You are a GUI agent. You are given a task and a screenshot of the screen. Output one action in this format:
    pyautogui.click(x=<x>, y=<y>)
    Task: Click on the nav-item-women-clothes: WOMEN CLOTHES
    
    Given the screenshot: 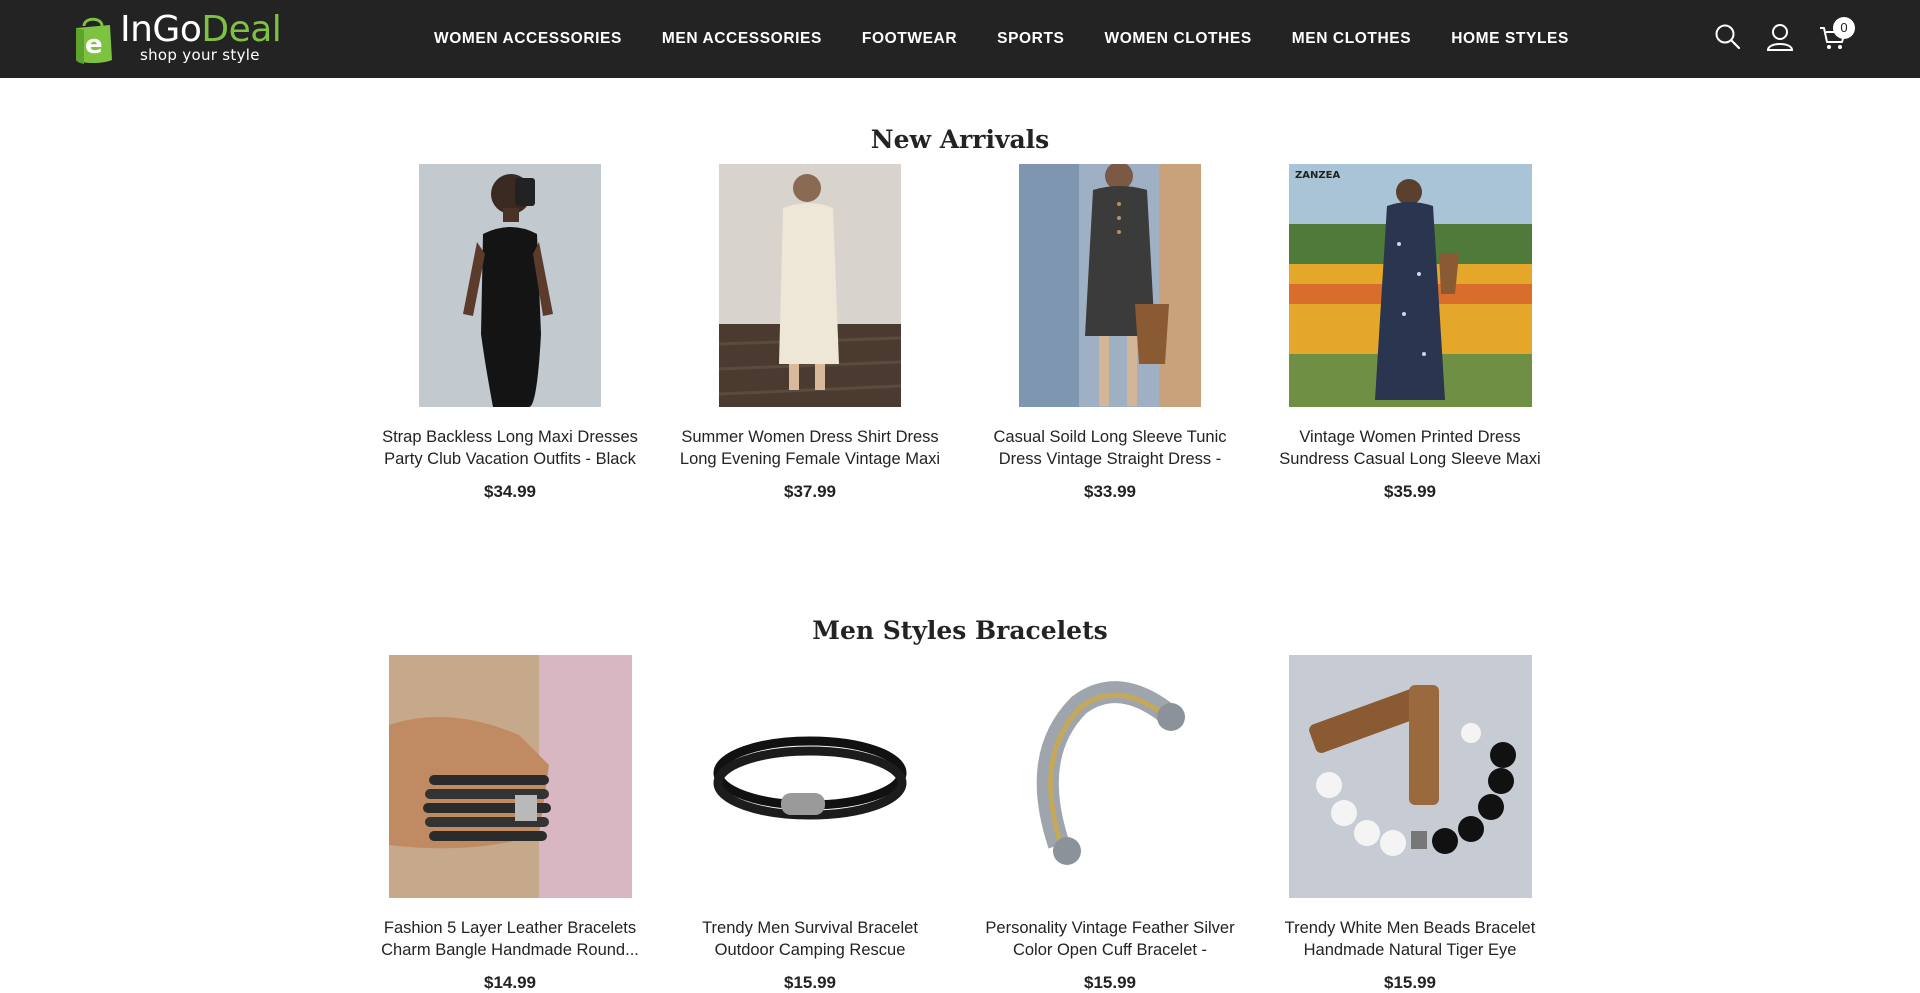 What is the action you would take?
    pyautogui.click(x=1177, y=39)
    